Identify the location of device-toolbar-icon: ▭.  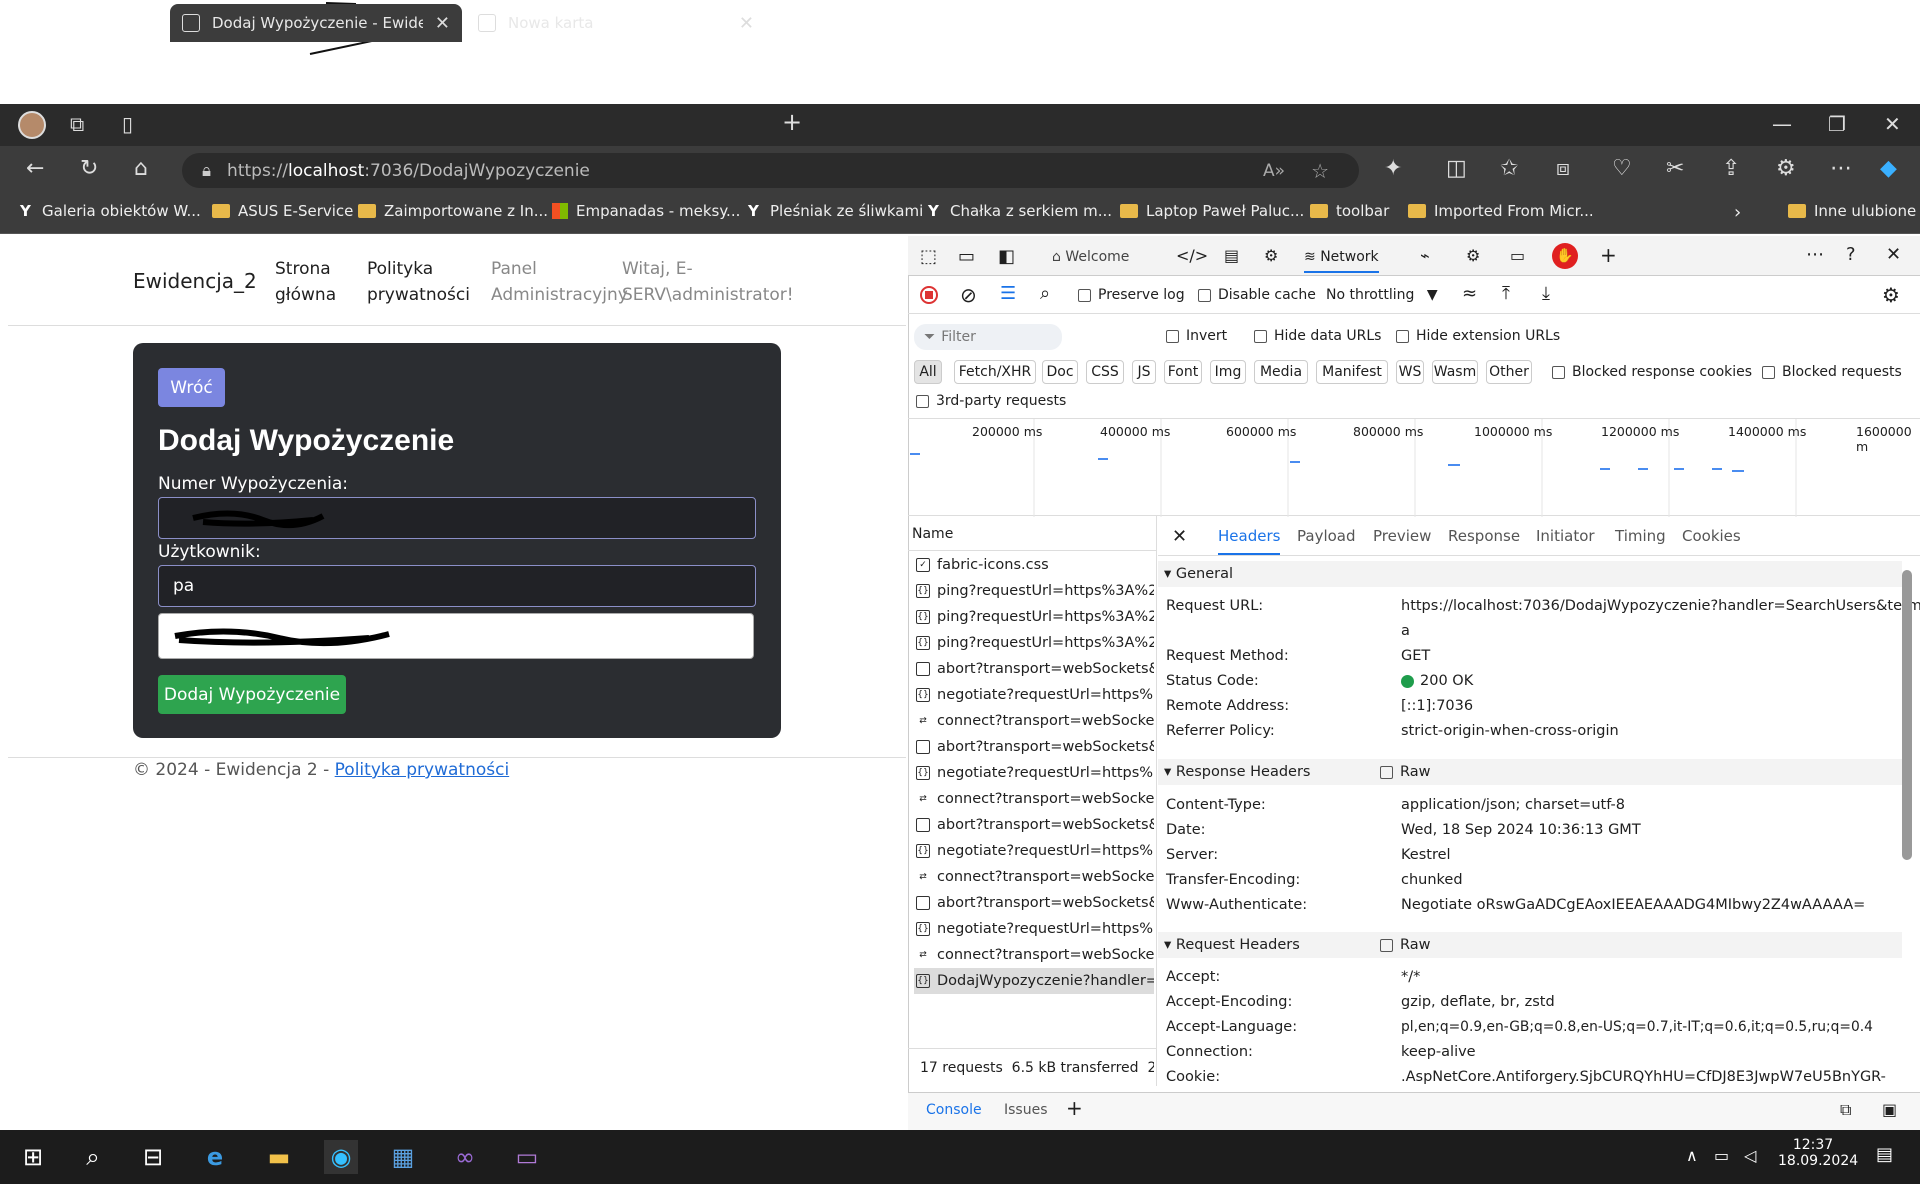
(966, 256).